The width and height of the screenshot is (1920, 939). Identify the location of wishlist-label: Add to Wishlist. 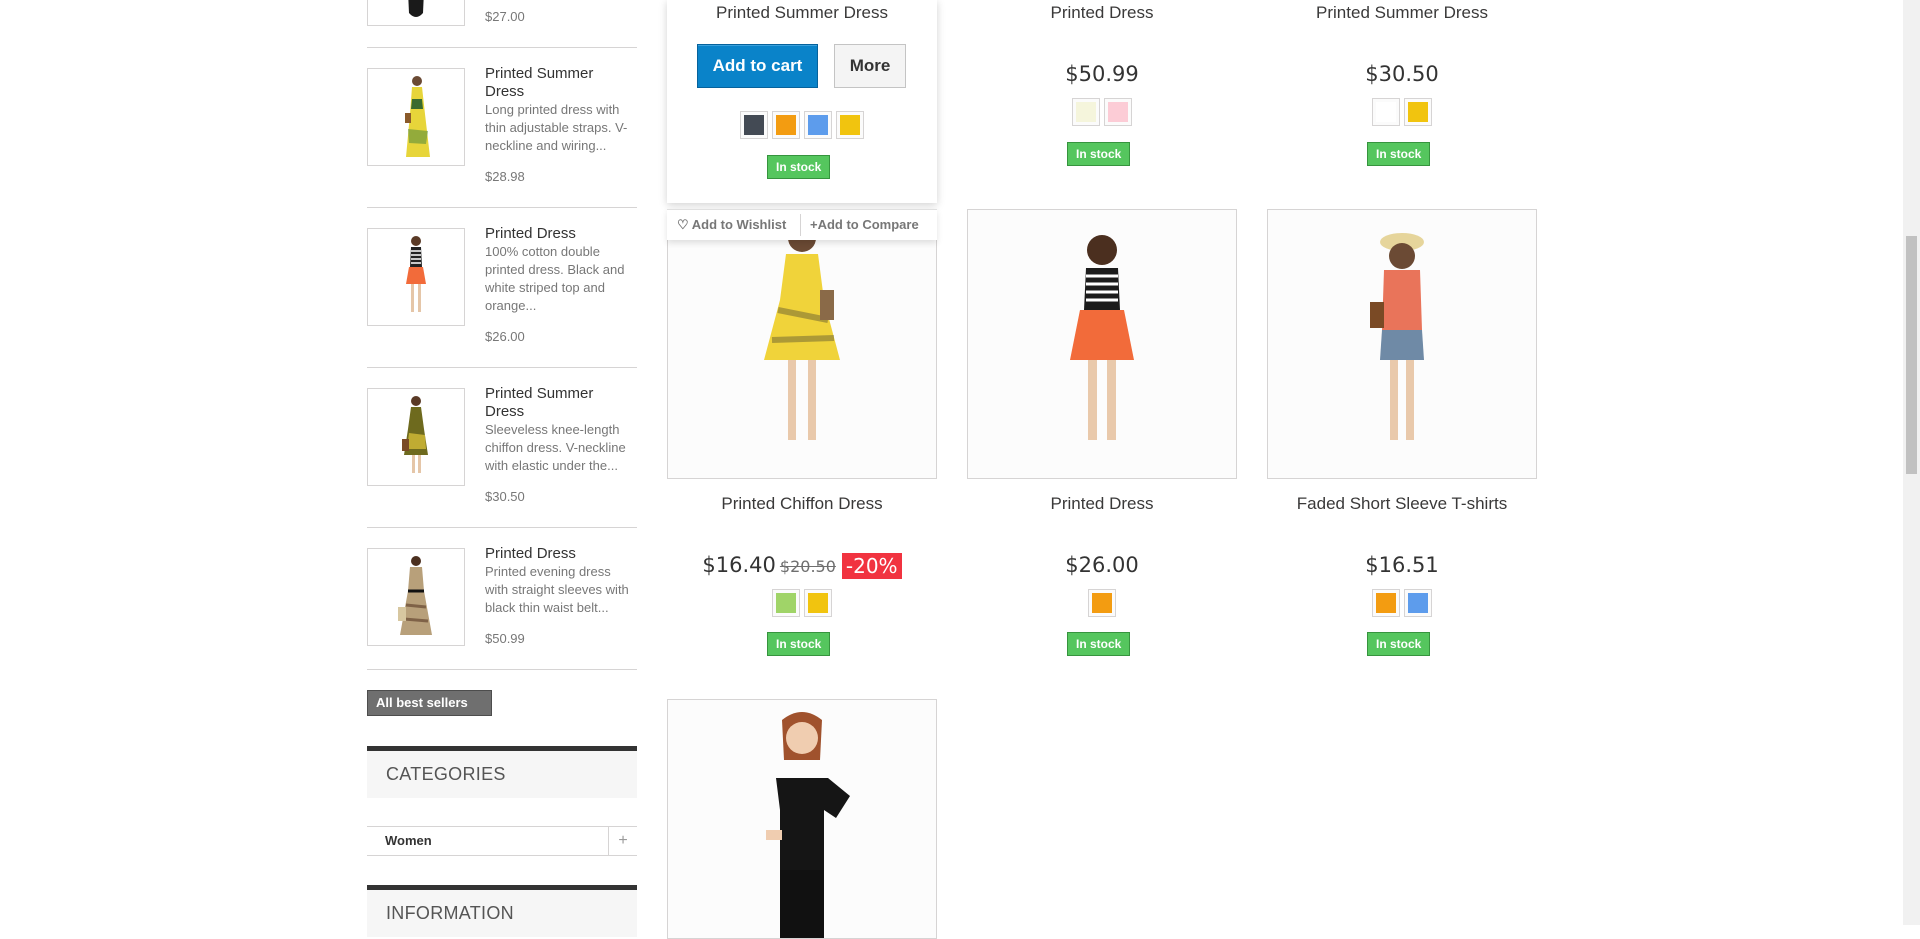
(739, 224).